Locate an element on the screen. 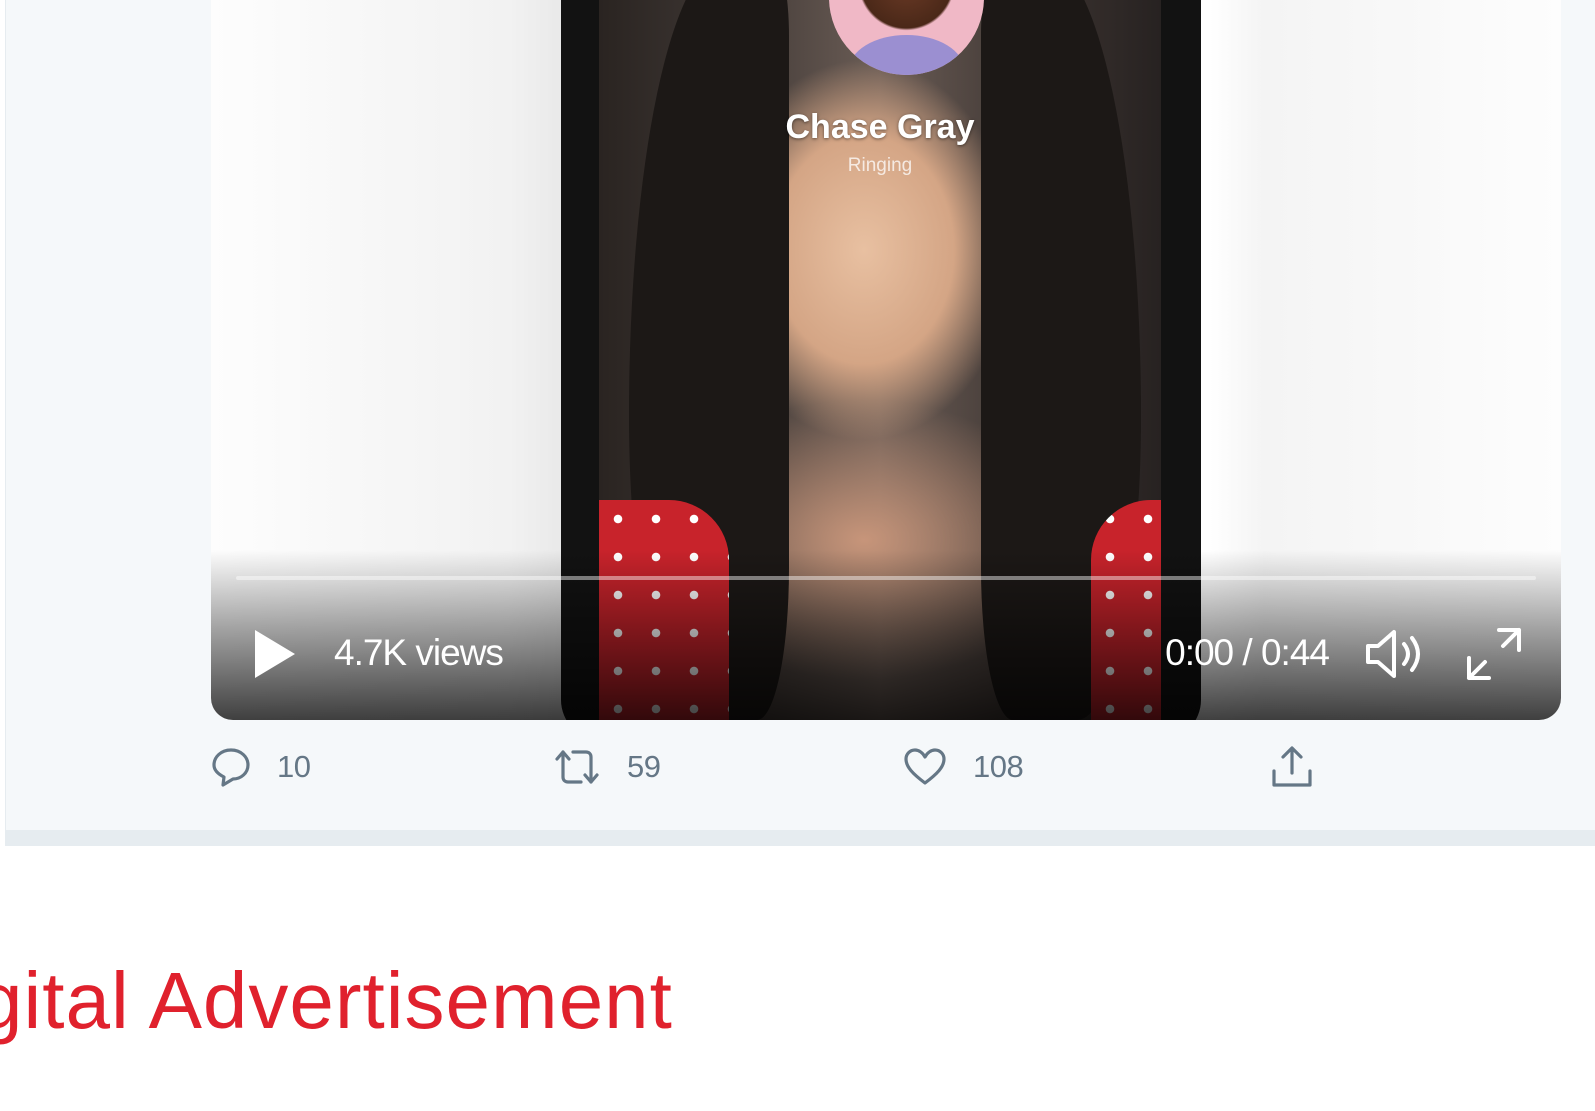 This screenshot has height=1111, width=1595. volume-button is located at coordinates (1395, 654).